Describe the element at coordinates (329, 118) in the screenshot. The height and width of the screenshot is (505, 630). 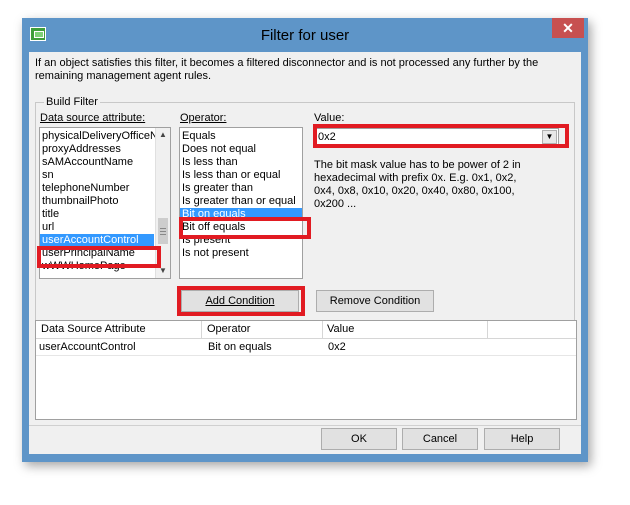
I see `value-label: Value:` at that location.